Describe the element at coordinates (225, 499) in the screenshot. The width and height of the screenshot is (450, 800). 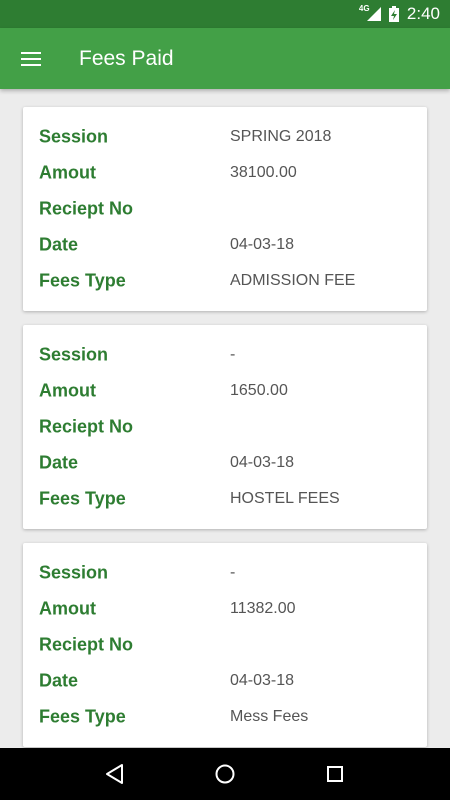
I see `fees-type-row: Fees Type HOSTEL FEES` at that location.